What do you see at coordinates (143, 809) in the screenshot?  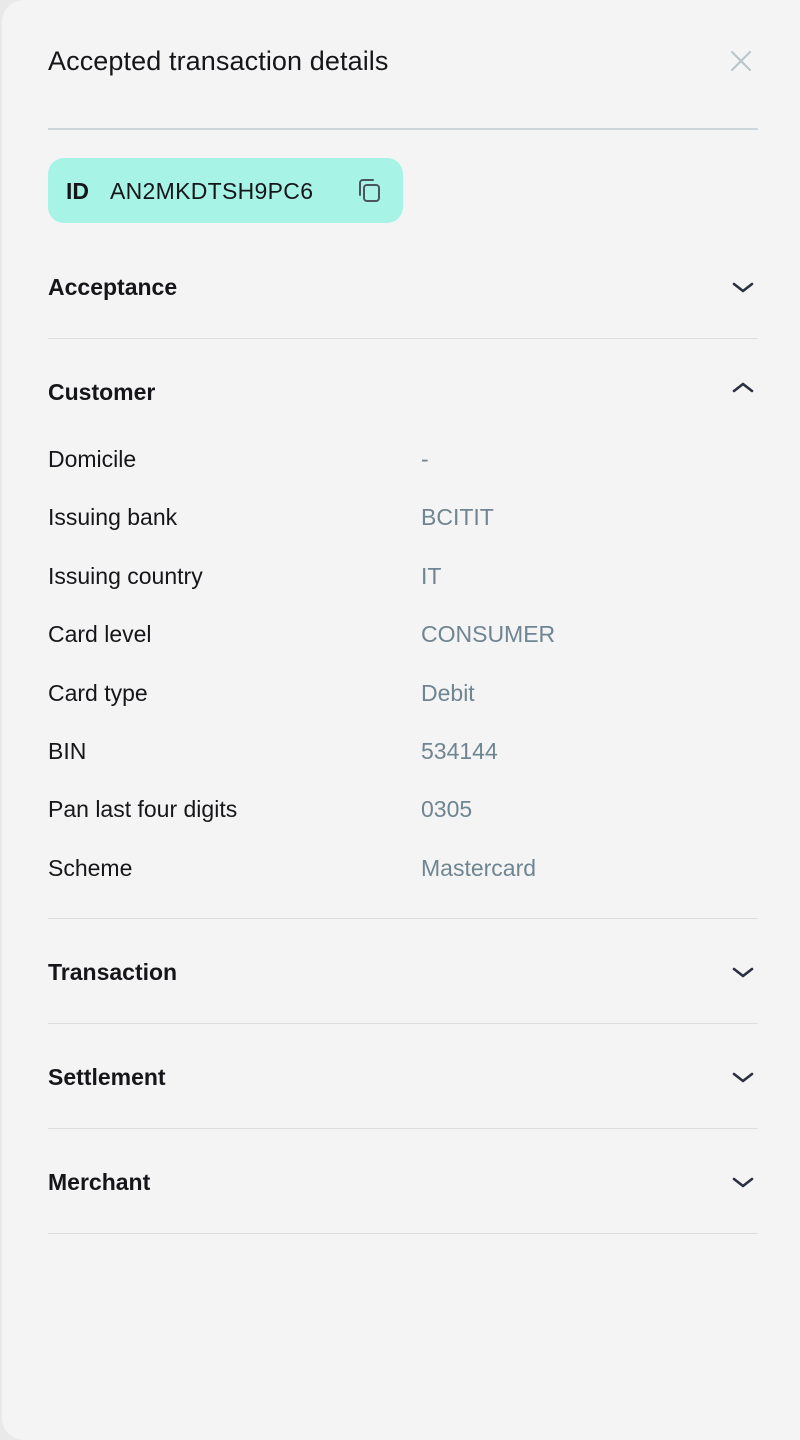 I see `detail-label: Pan last four digits` at bounding box center [143, 809].